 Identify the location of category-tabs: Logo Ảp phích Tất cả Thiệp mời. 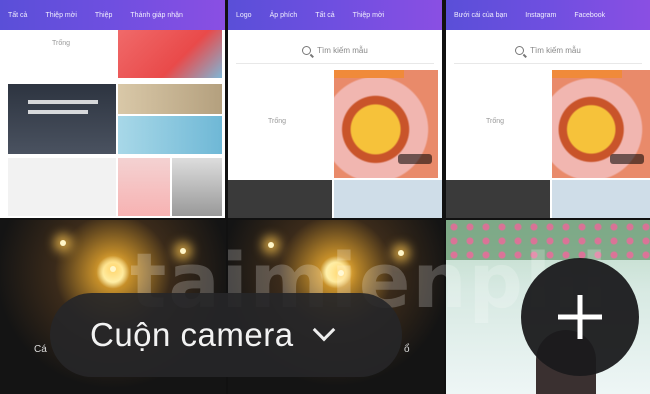
(335, 15).